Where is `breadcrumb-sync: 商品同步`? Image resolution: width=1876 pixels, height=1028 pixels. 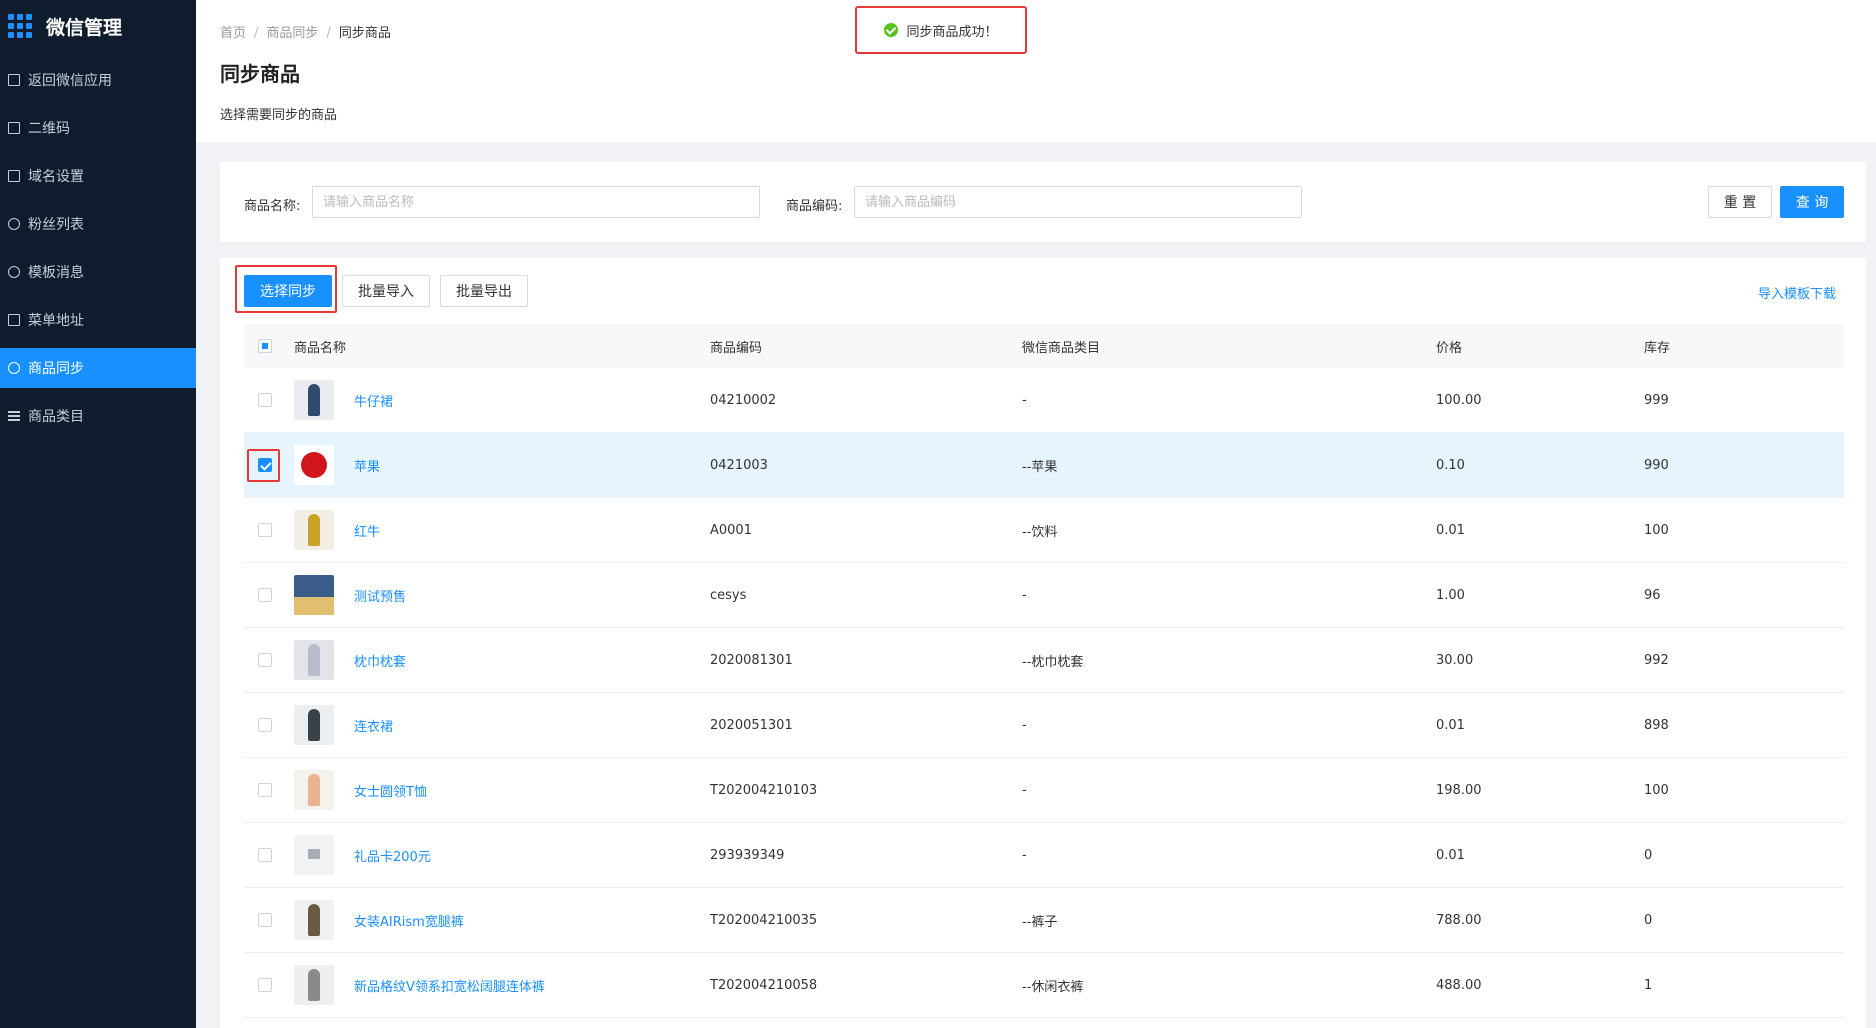
breadcrumb-sync: 商品同步 is located at coordinates (292, 33).